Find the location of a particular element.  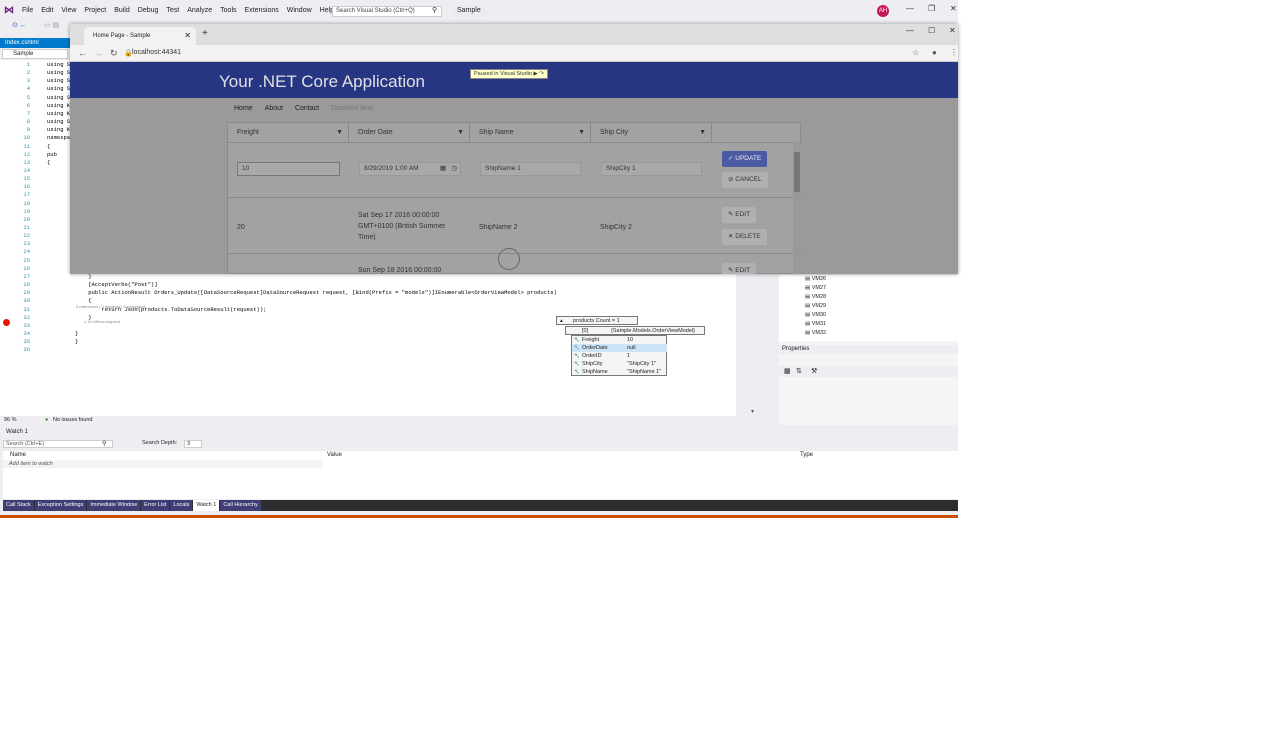

tab-call-hierarchy: Call Hierarchy is located at coordinates (240, 505).